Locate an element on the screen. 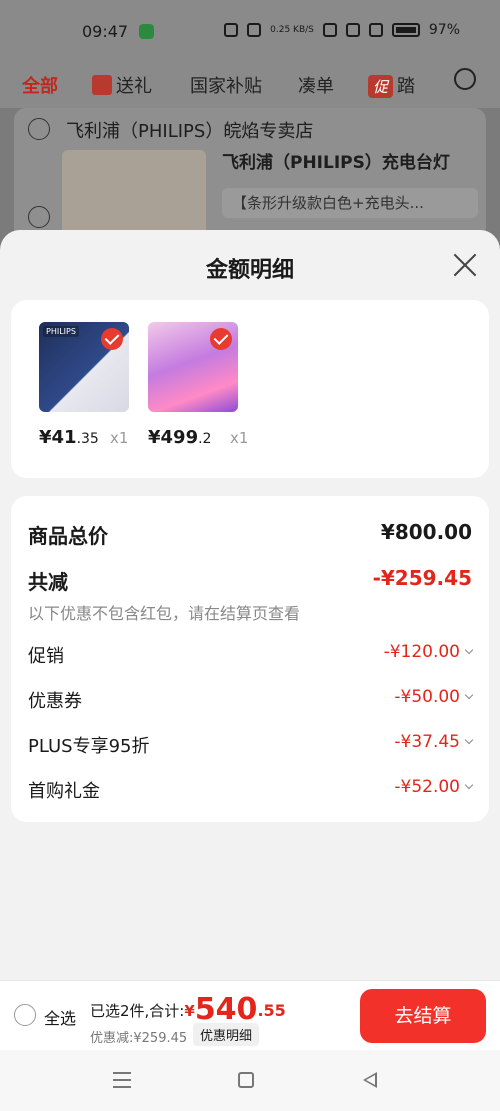 This screenshot has width=500, height=1111. wifi-icon is located at coordinates (352, 30).